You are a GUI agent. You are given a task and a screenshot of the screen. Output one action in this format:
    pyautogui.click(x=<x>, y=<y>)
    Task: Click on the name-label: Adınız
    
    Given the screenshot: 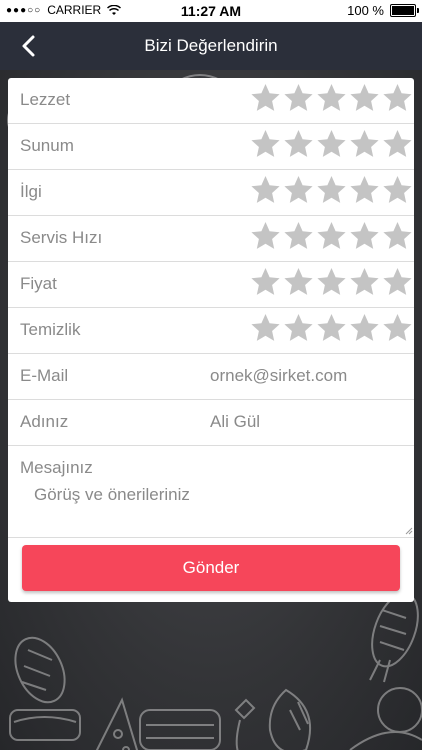 What is the action you would take?
    pyautogui.click(x=44, y=421)
    